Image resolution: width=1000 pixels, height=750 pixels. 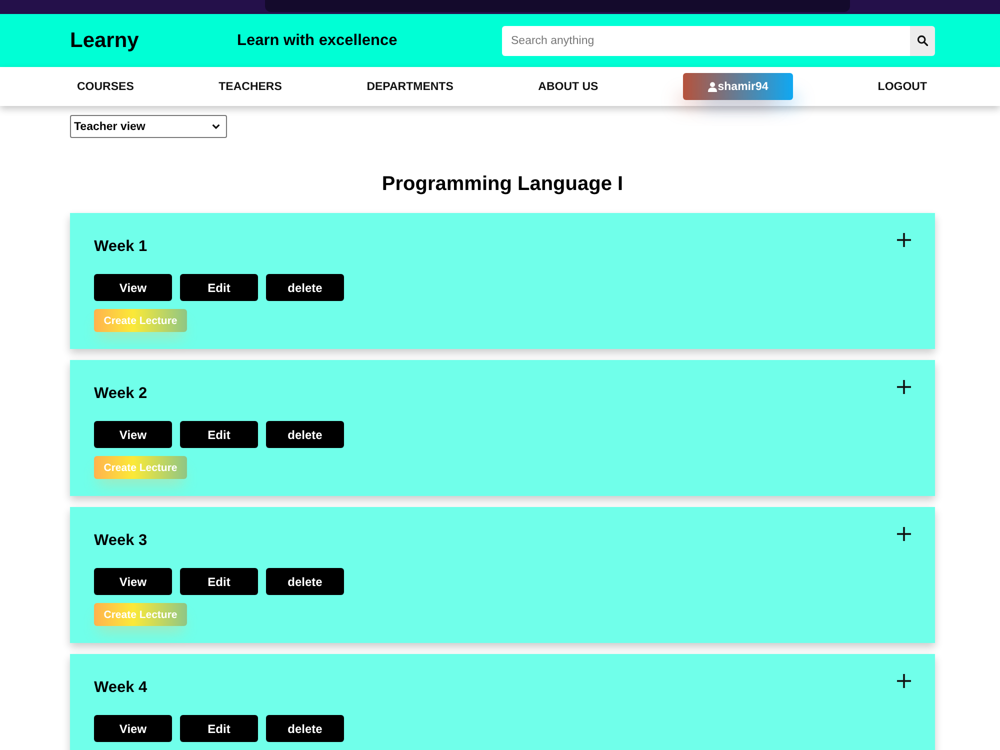 What do you see at coordinates (738, 86) in the screenshot?
I see `user-button: shamir94` at bounding box center [738, 86].